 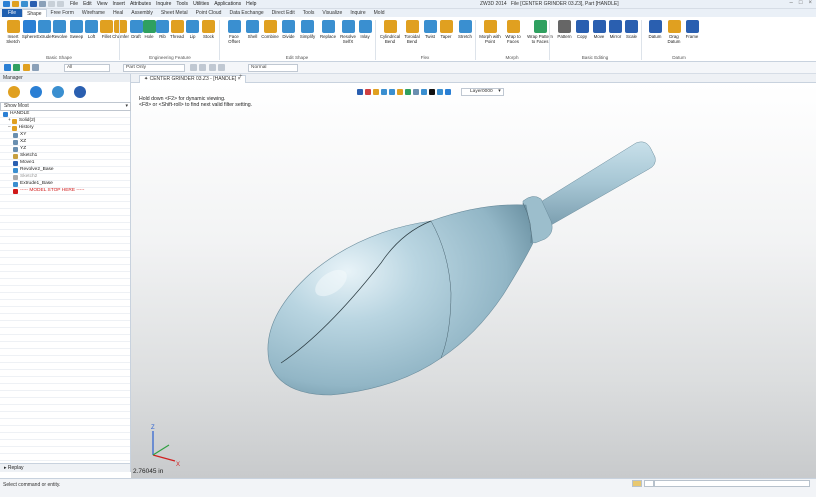 What do you see at coordinates (212, 67) in the screenshot?
I see `snap-edge-icon` at bounding box center [212, 67].